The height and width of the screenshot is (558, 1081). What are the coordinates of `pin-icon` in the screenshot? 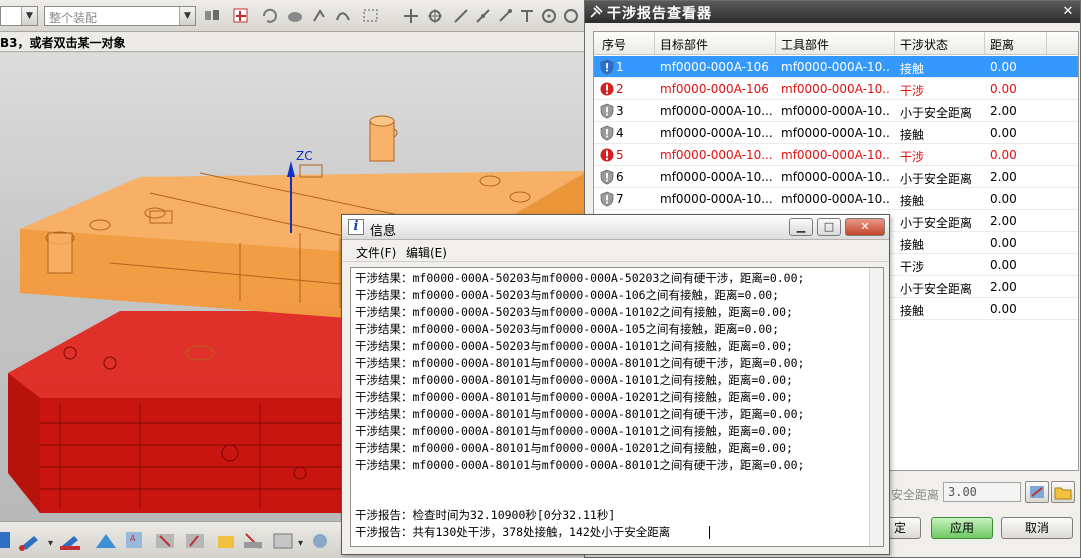 It's located at (596, 12).